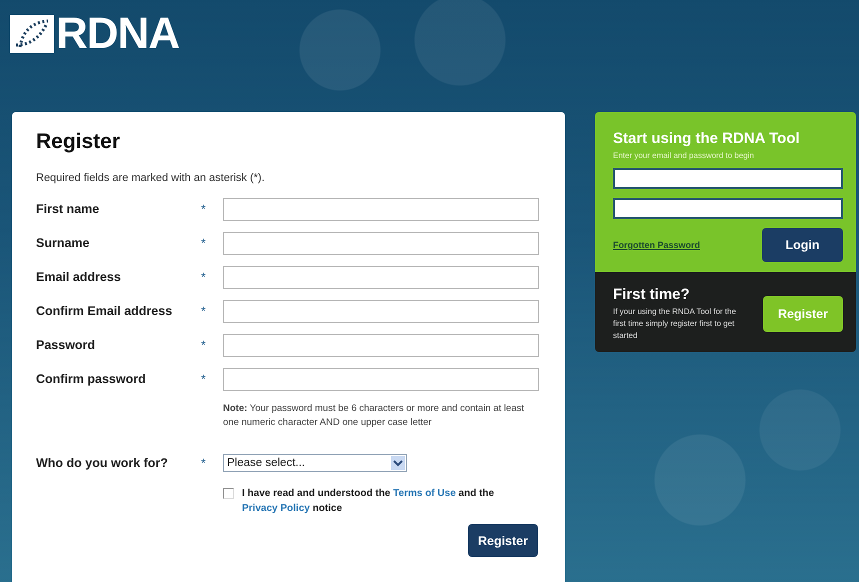 The height and width of the screenshot is (582, 859). I want to click on checkbox, so click(228, 493).